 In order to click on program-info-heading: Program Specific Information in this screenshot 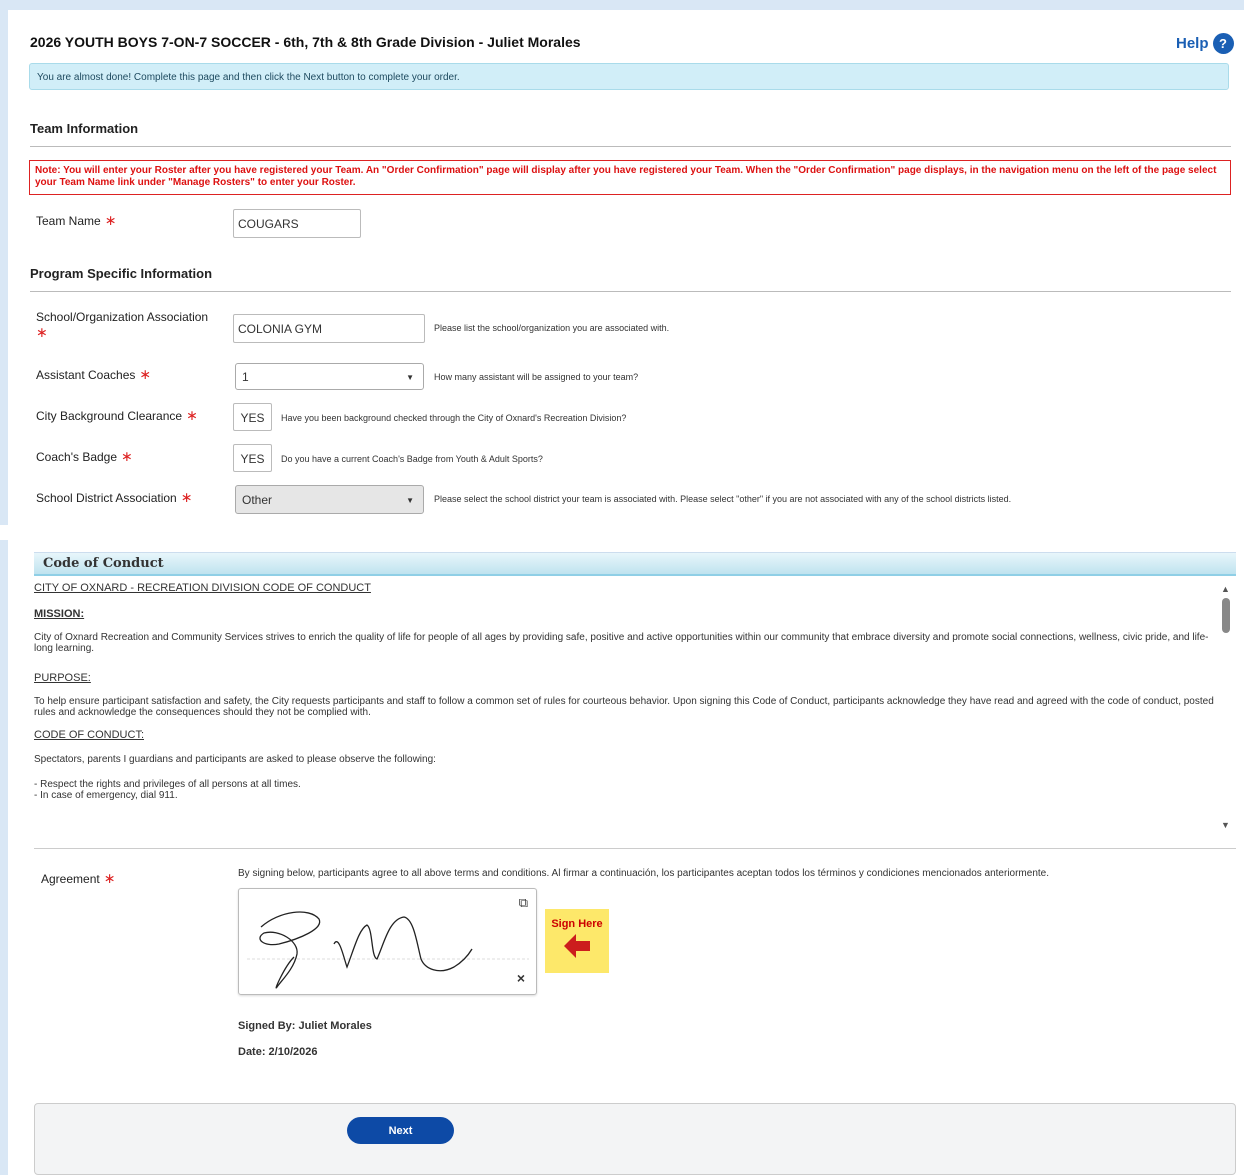, I will do `click(121, 273)`.